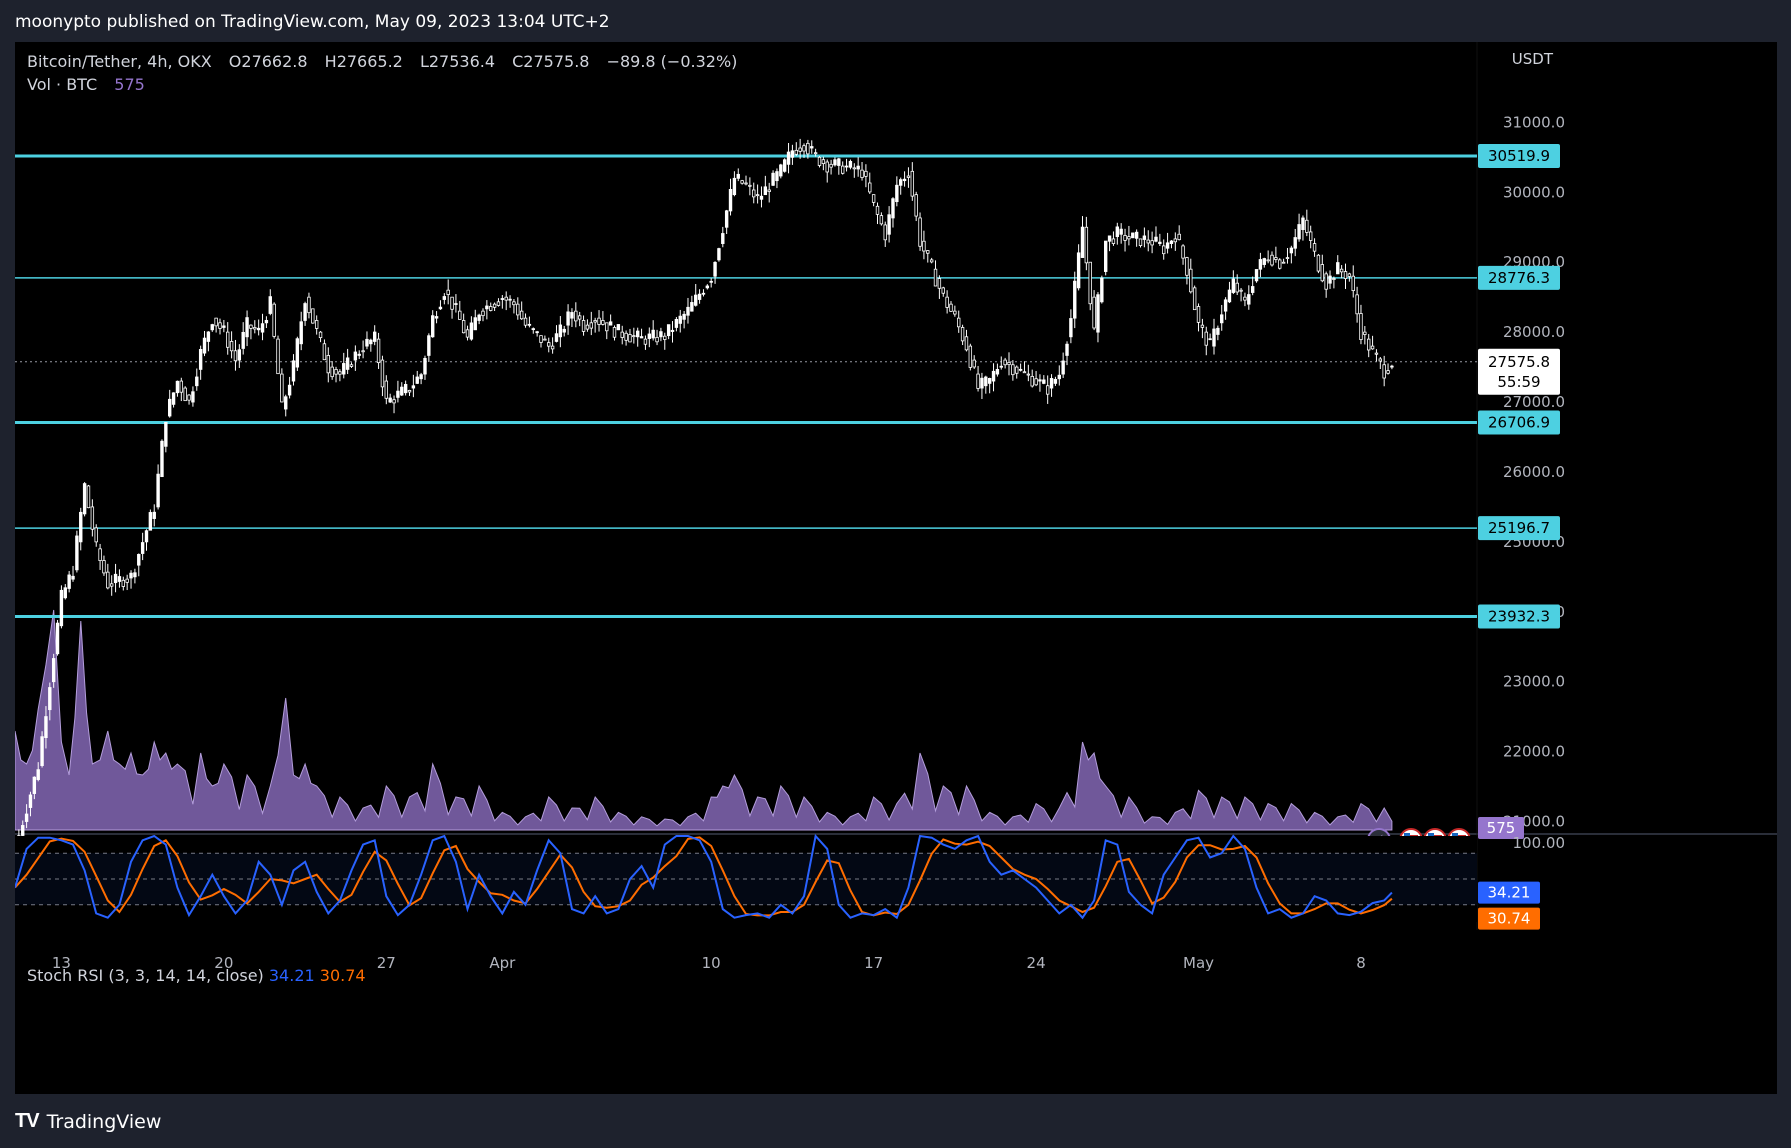 This screenshot has width=1791, height=1148. What do you see at coordinates (1501, 828) in the screenshot?
I see `volume-price-tag-label: 575` at bounding box center [1501, 828].